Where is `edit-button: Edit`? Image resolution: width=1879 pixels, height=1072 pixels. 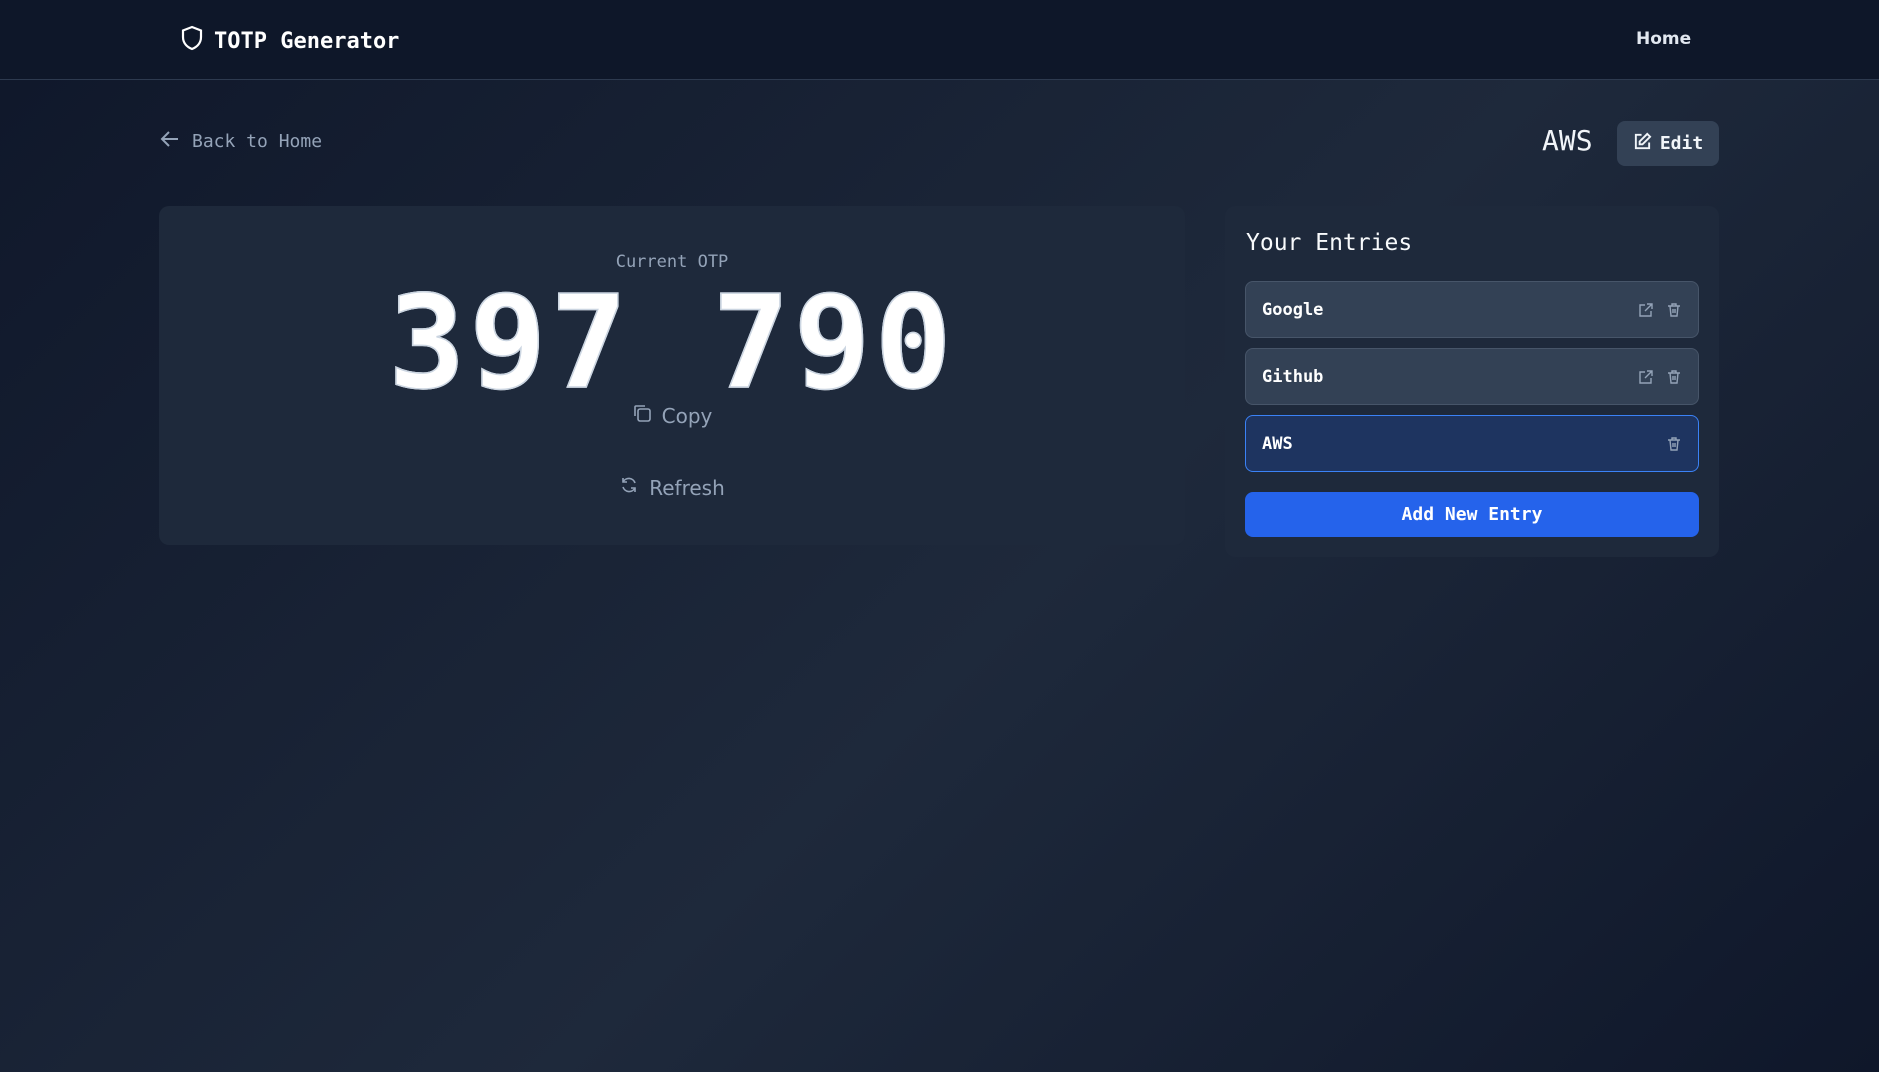 edit-button: Edit is located at coordinates (1668, 143).